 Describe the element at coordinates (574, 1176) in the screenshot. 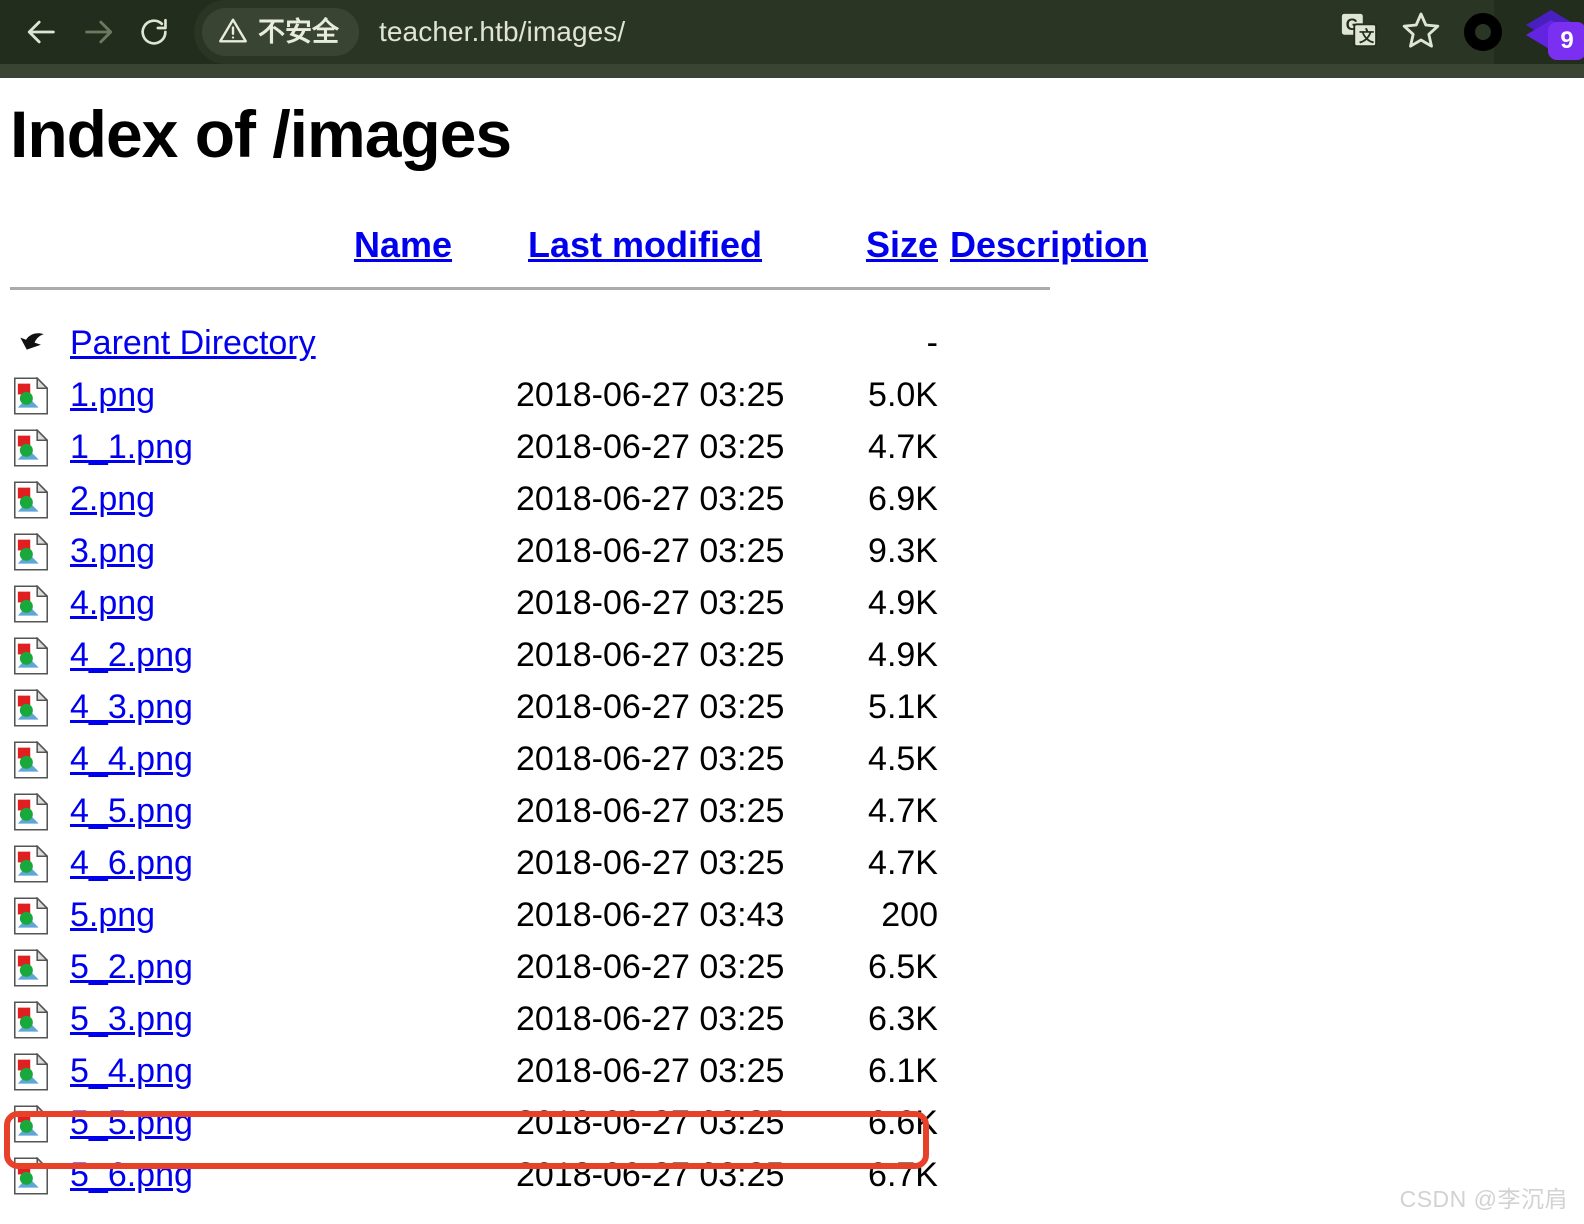

I see `table-row: 5_6.png 2018-06-27 03:25 6.7K` at that location.